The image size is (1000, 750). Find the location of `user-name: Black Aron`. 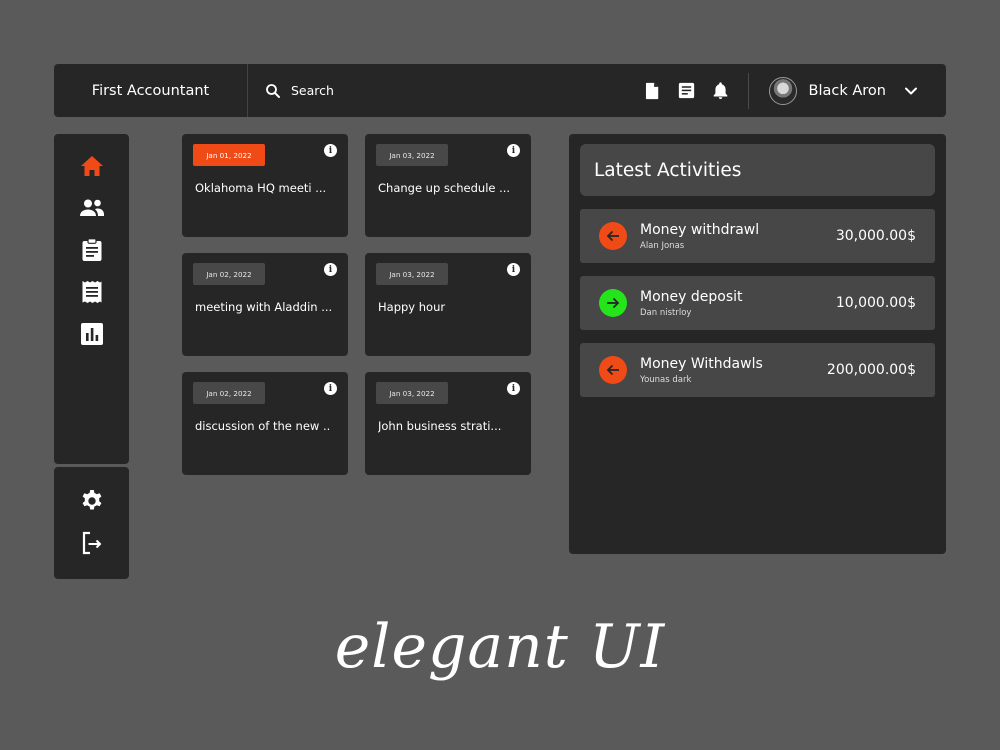

user-name: Black Aron is located at coordinates (847, 91).